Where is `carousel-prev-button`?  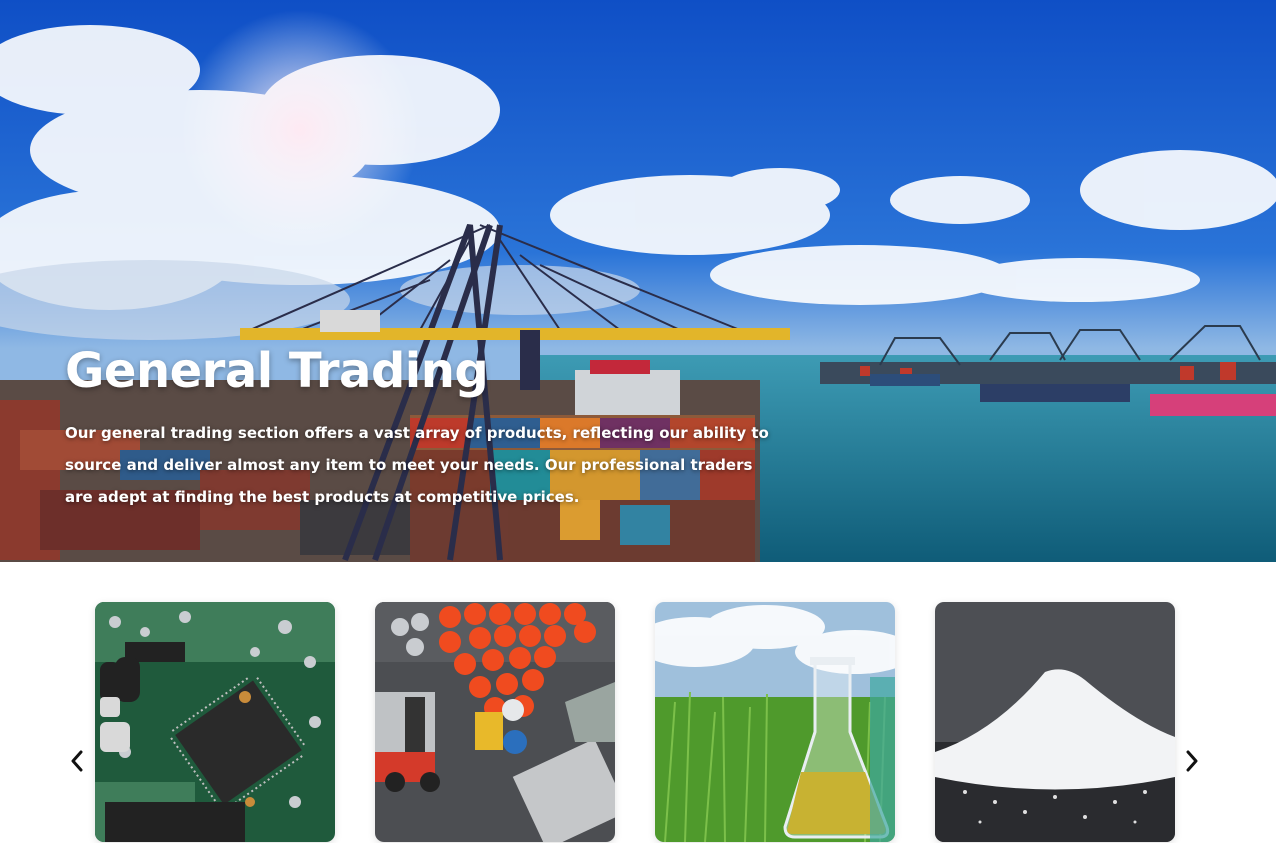
carousel-prev-button is located at coordinates (77, 761).